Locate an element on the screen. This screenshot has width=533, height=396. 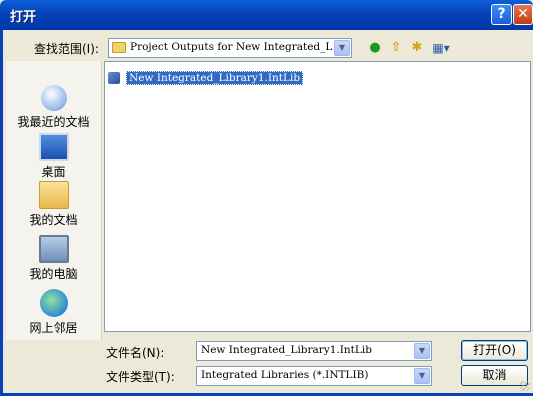
place-label: 我最近的文档 is located at coordinates (53, 122).